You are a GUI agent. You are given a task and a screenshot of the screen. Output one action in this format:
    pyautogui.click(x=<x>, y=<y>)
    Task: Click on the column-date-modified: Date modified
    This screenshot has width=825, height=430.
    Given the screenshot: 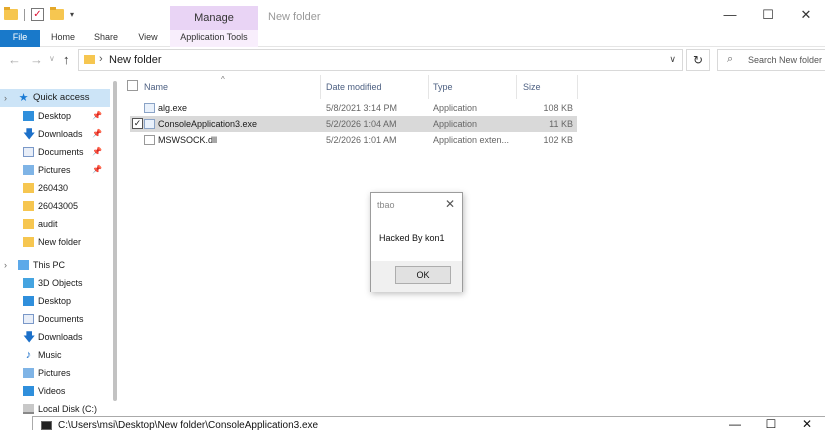 What is the action you would take?
    pyautogui.click(x=354, y=87)
    